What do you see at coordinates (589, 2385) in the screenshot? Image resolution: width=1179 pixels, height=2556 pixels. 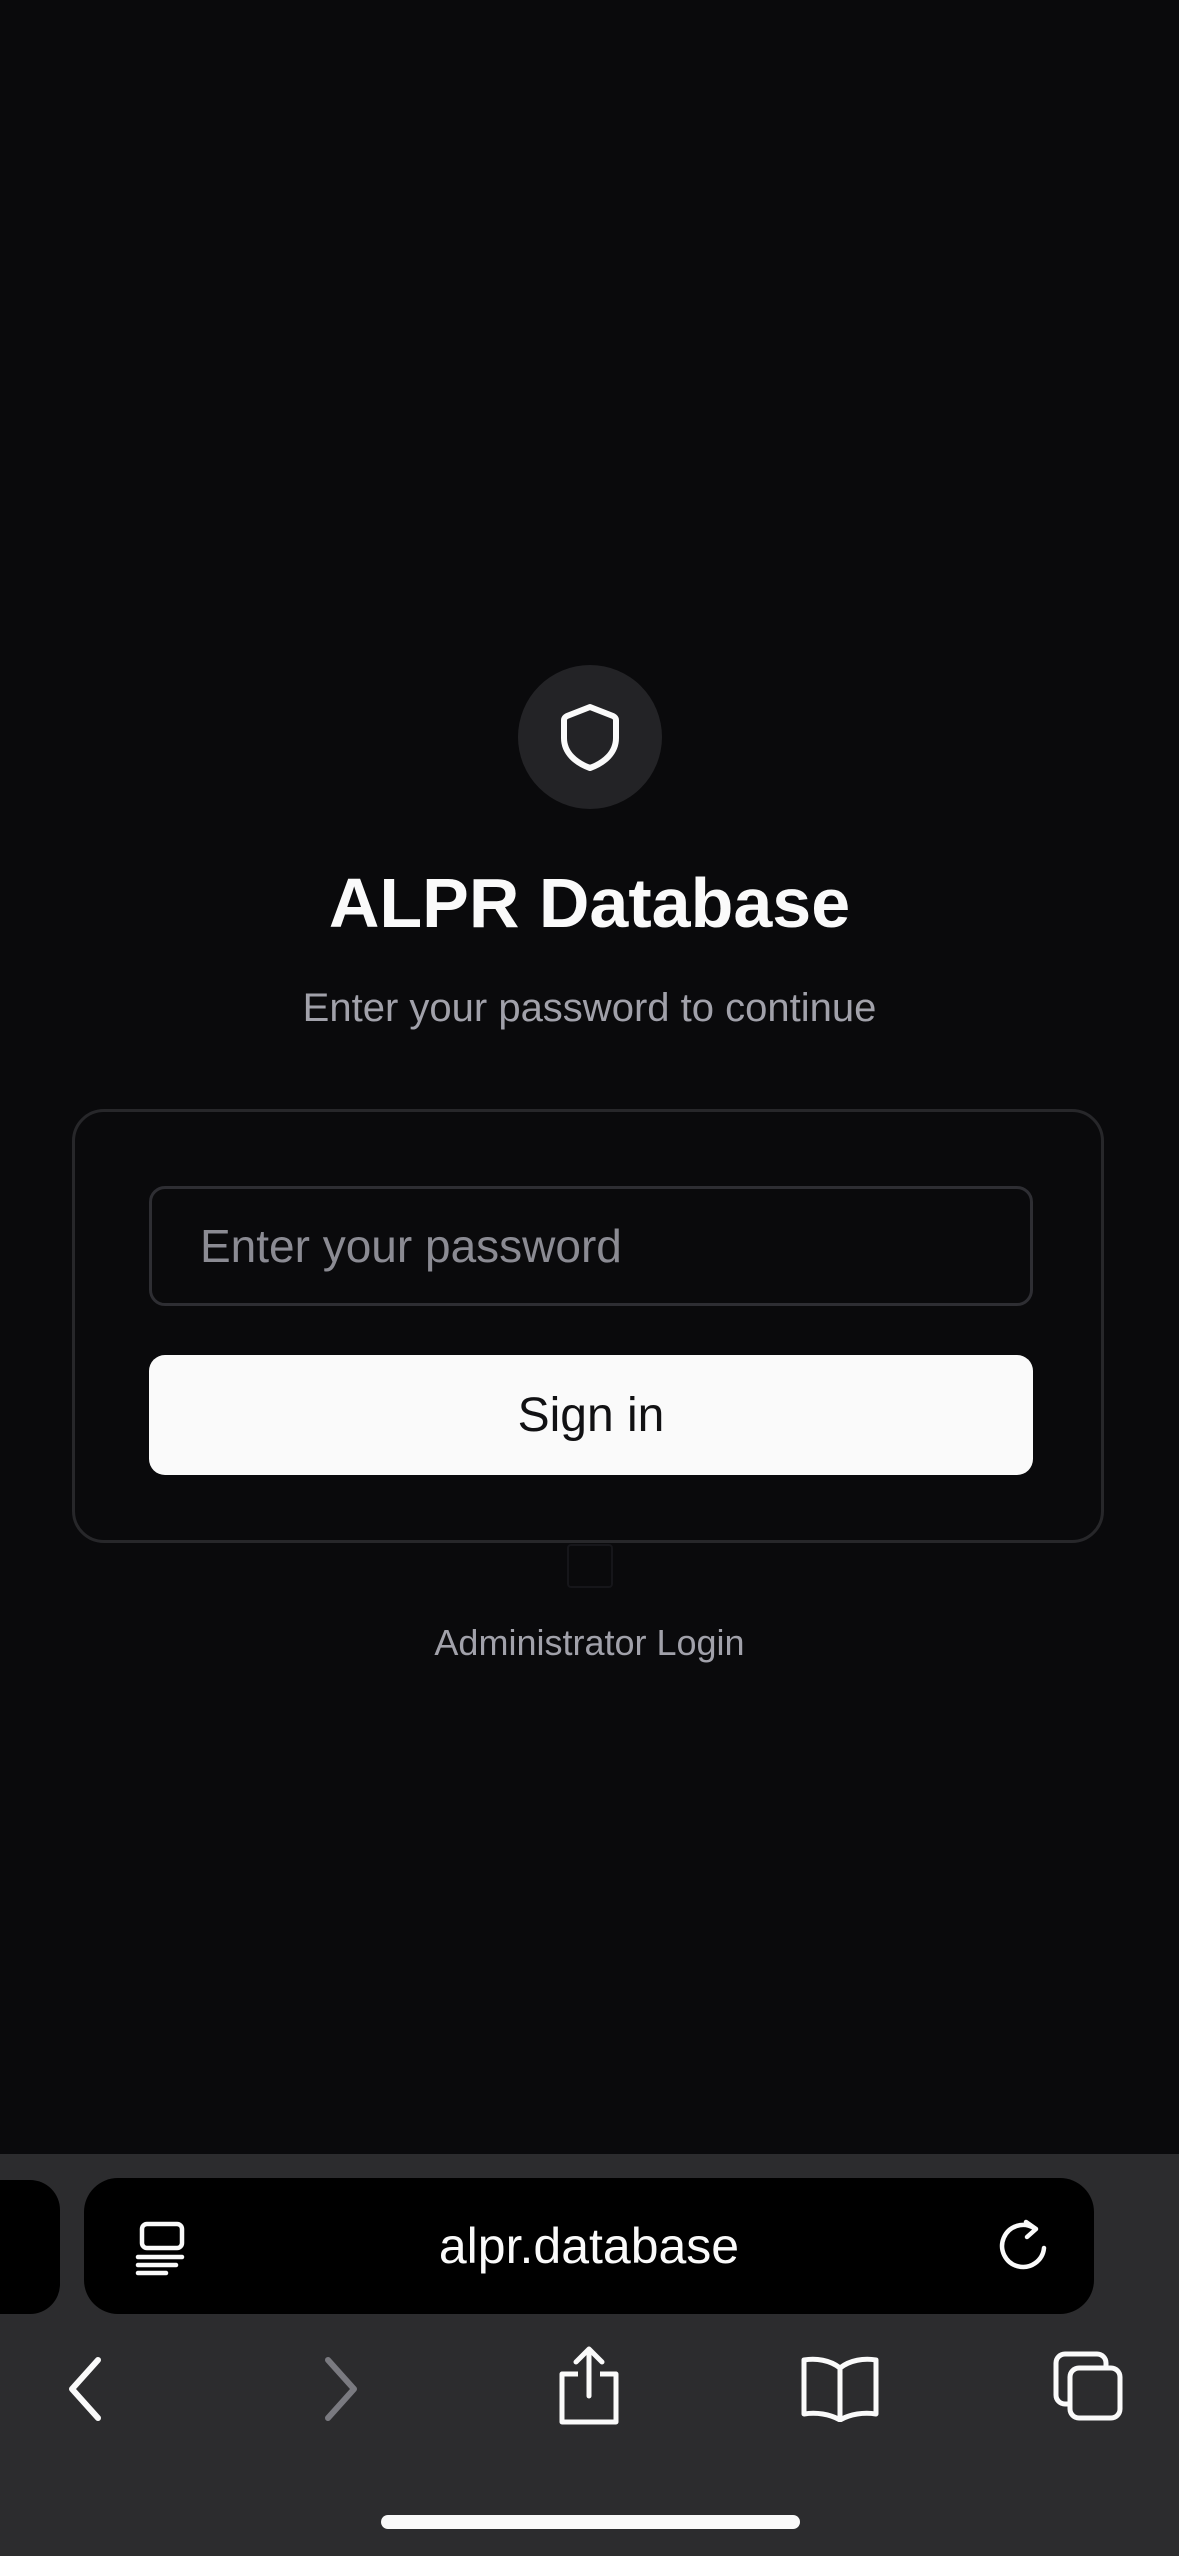 I see `share-icon` at bounding box center [589, 2385].